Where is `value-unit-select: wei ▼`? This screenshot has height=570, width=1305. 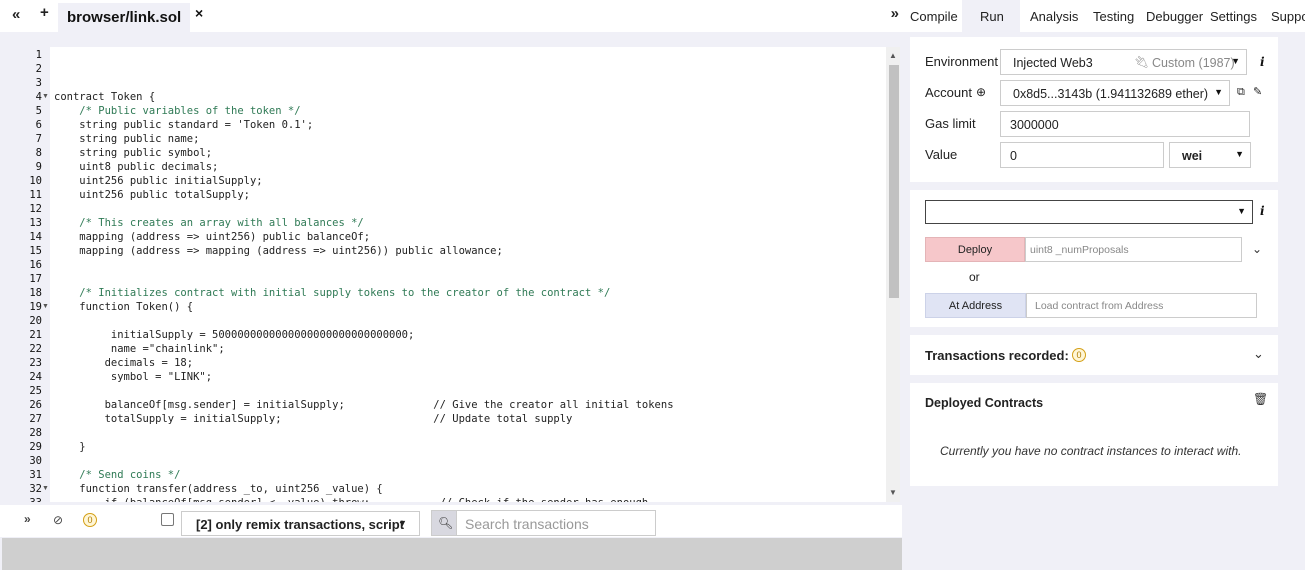
value-unit-select: wei ▼ is located at coordinates (1210, 155).